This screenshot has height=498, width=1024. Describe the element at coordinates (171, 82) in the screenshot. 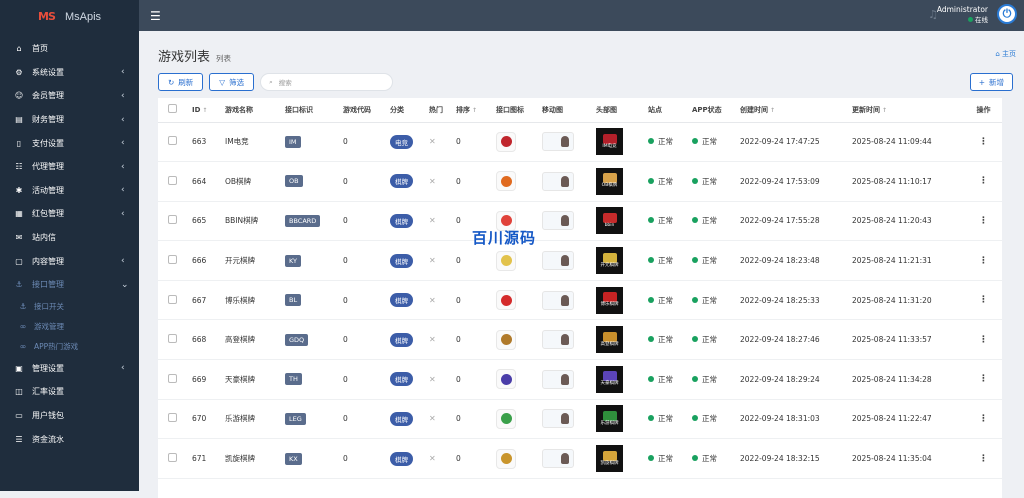

I see `refresh-icon: ↻` at that location.